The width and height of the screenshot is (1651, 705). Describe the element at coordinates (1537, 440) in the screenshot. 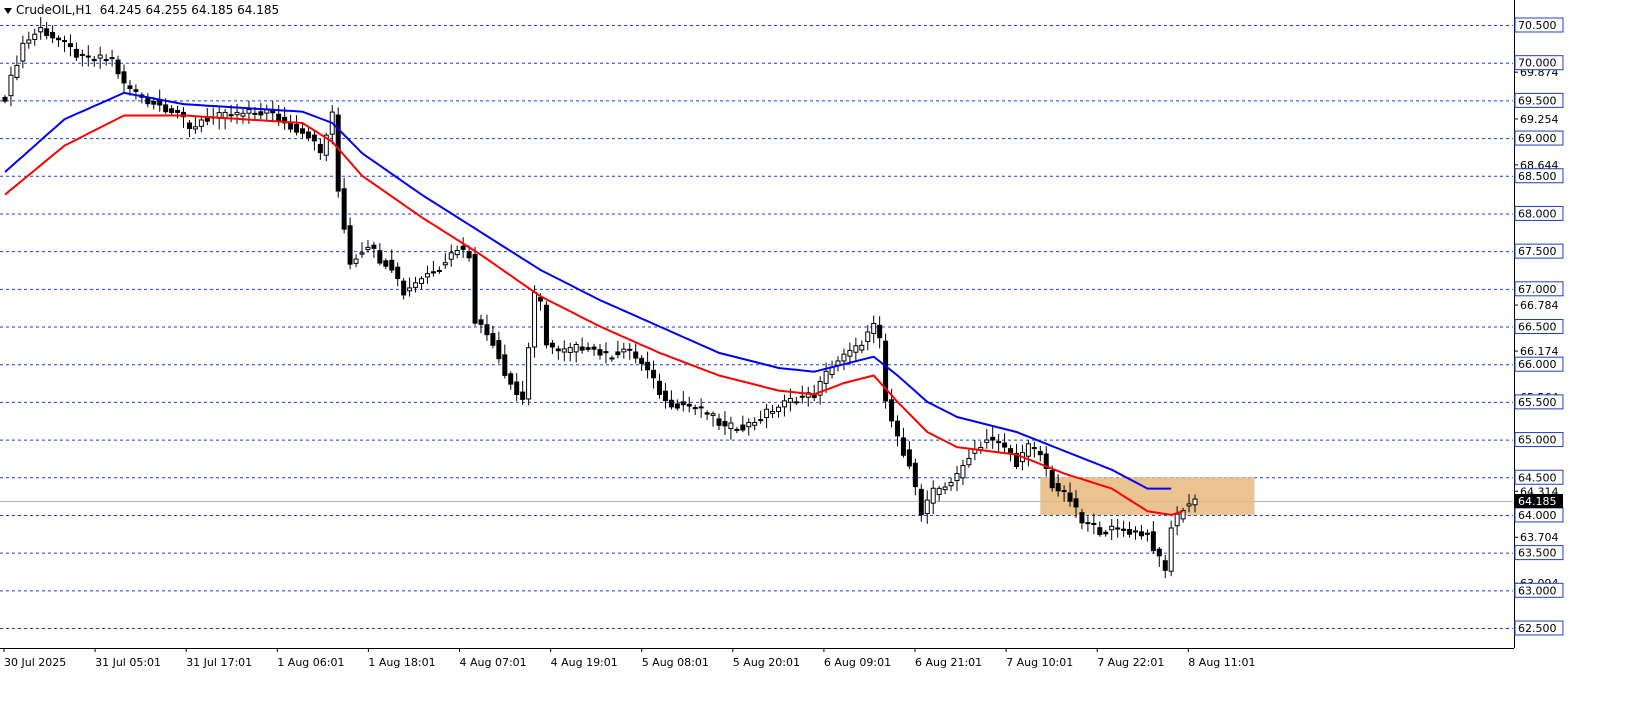

I see `price-level-label: 65.000` at that location.